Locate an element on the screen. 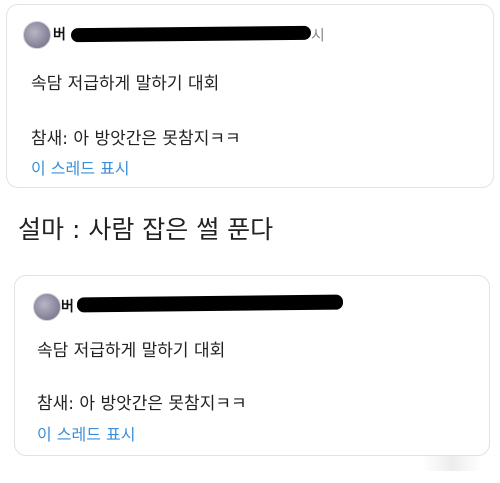 The image size is (500, 483). watermark is located at coordinates (452, 463).